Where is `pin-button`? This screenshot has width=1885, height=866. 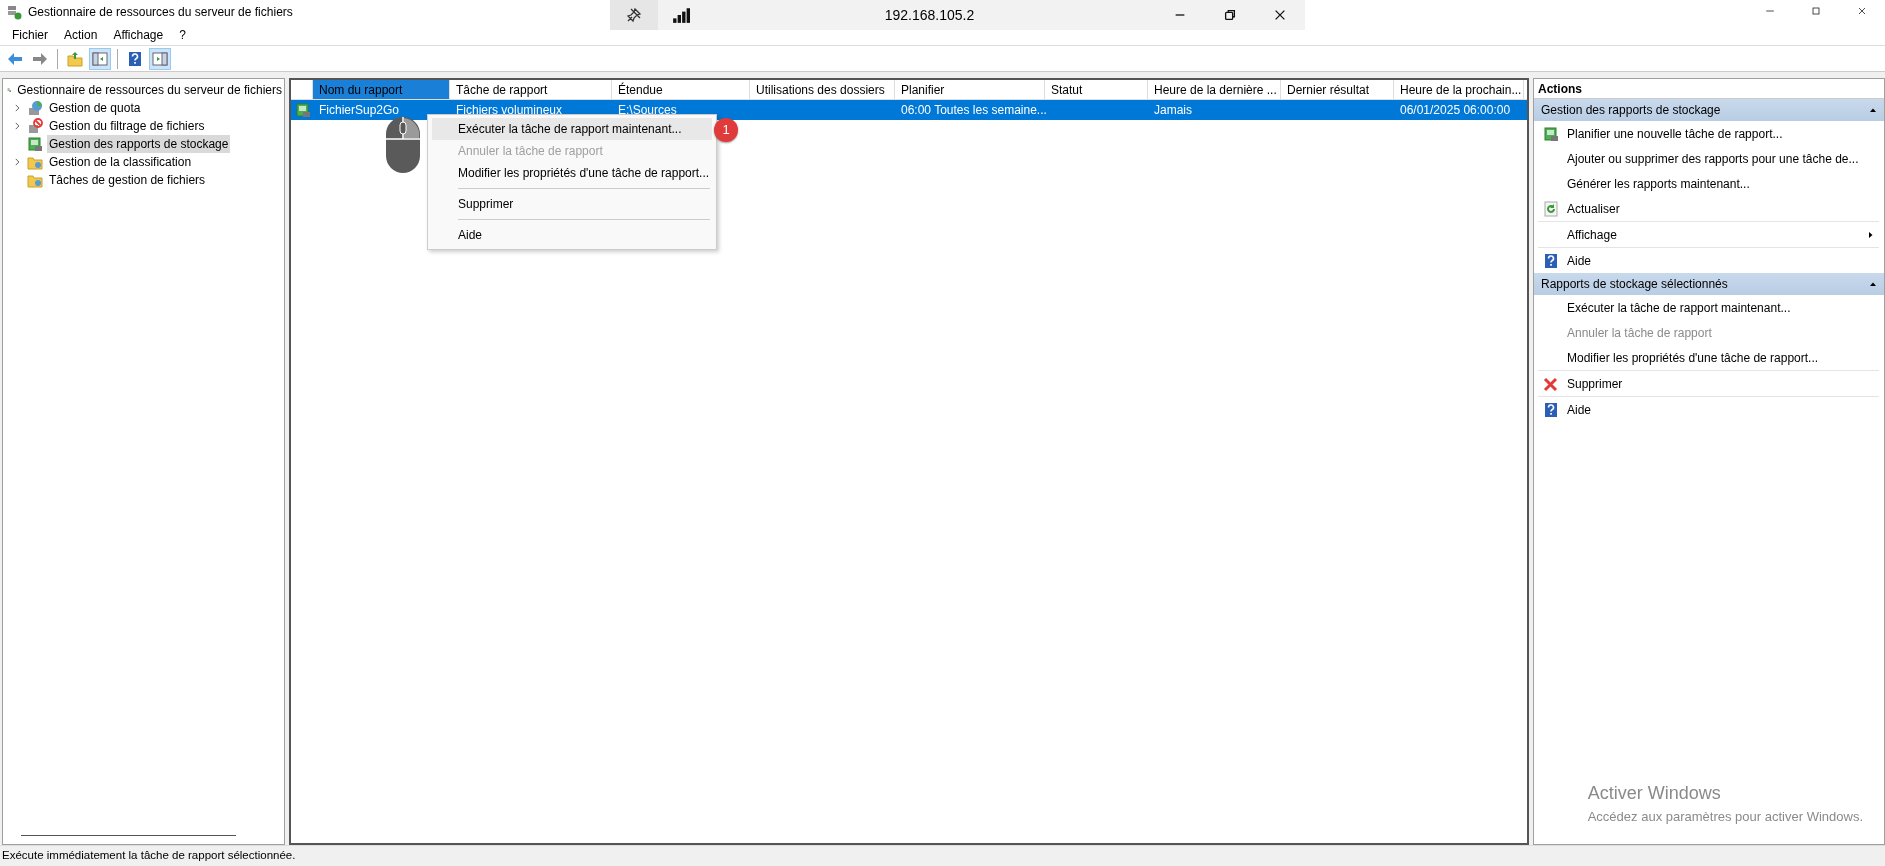
pin-button is located at coordinates (634, 15).